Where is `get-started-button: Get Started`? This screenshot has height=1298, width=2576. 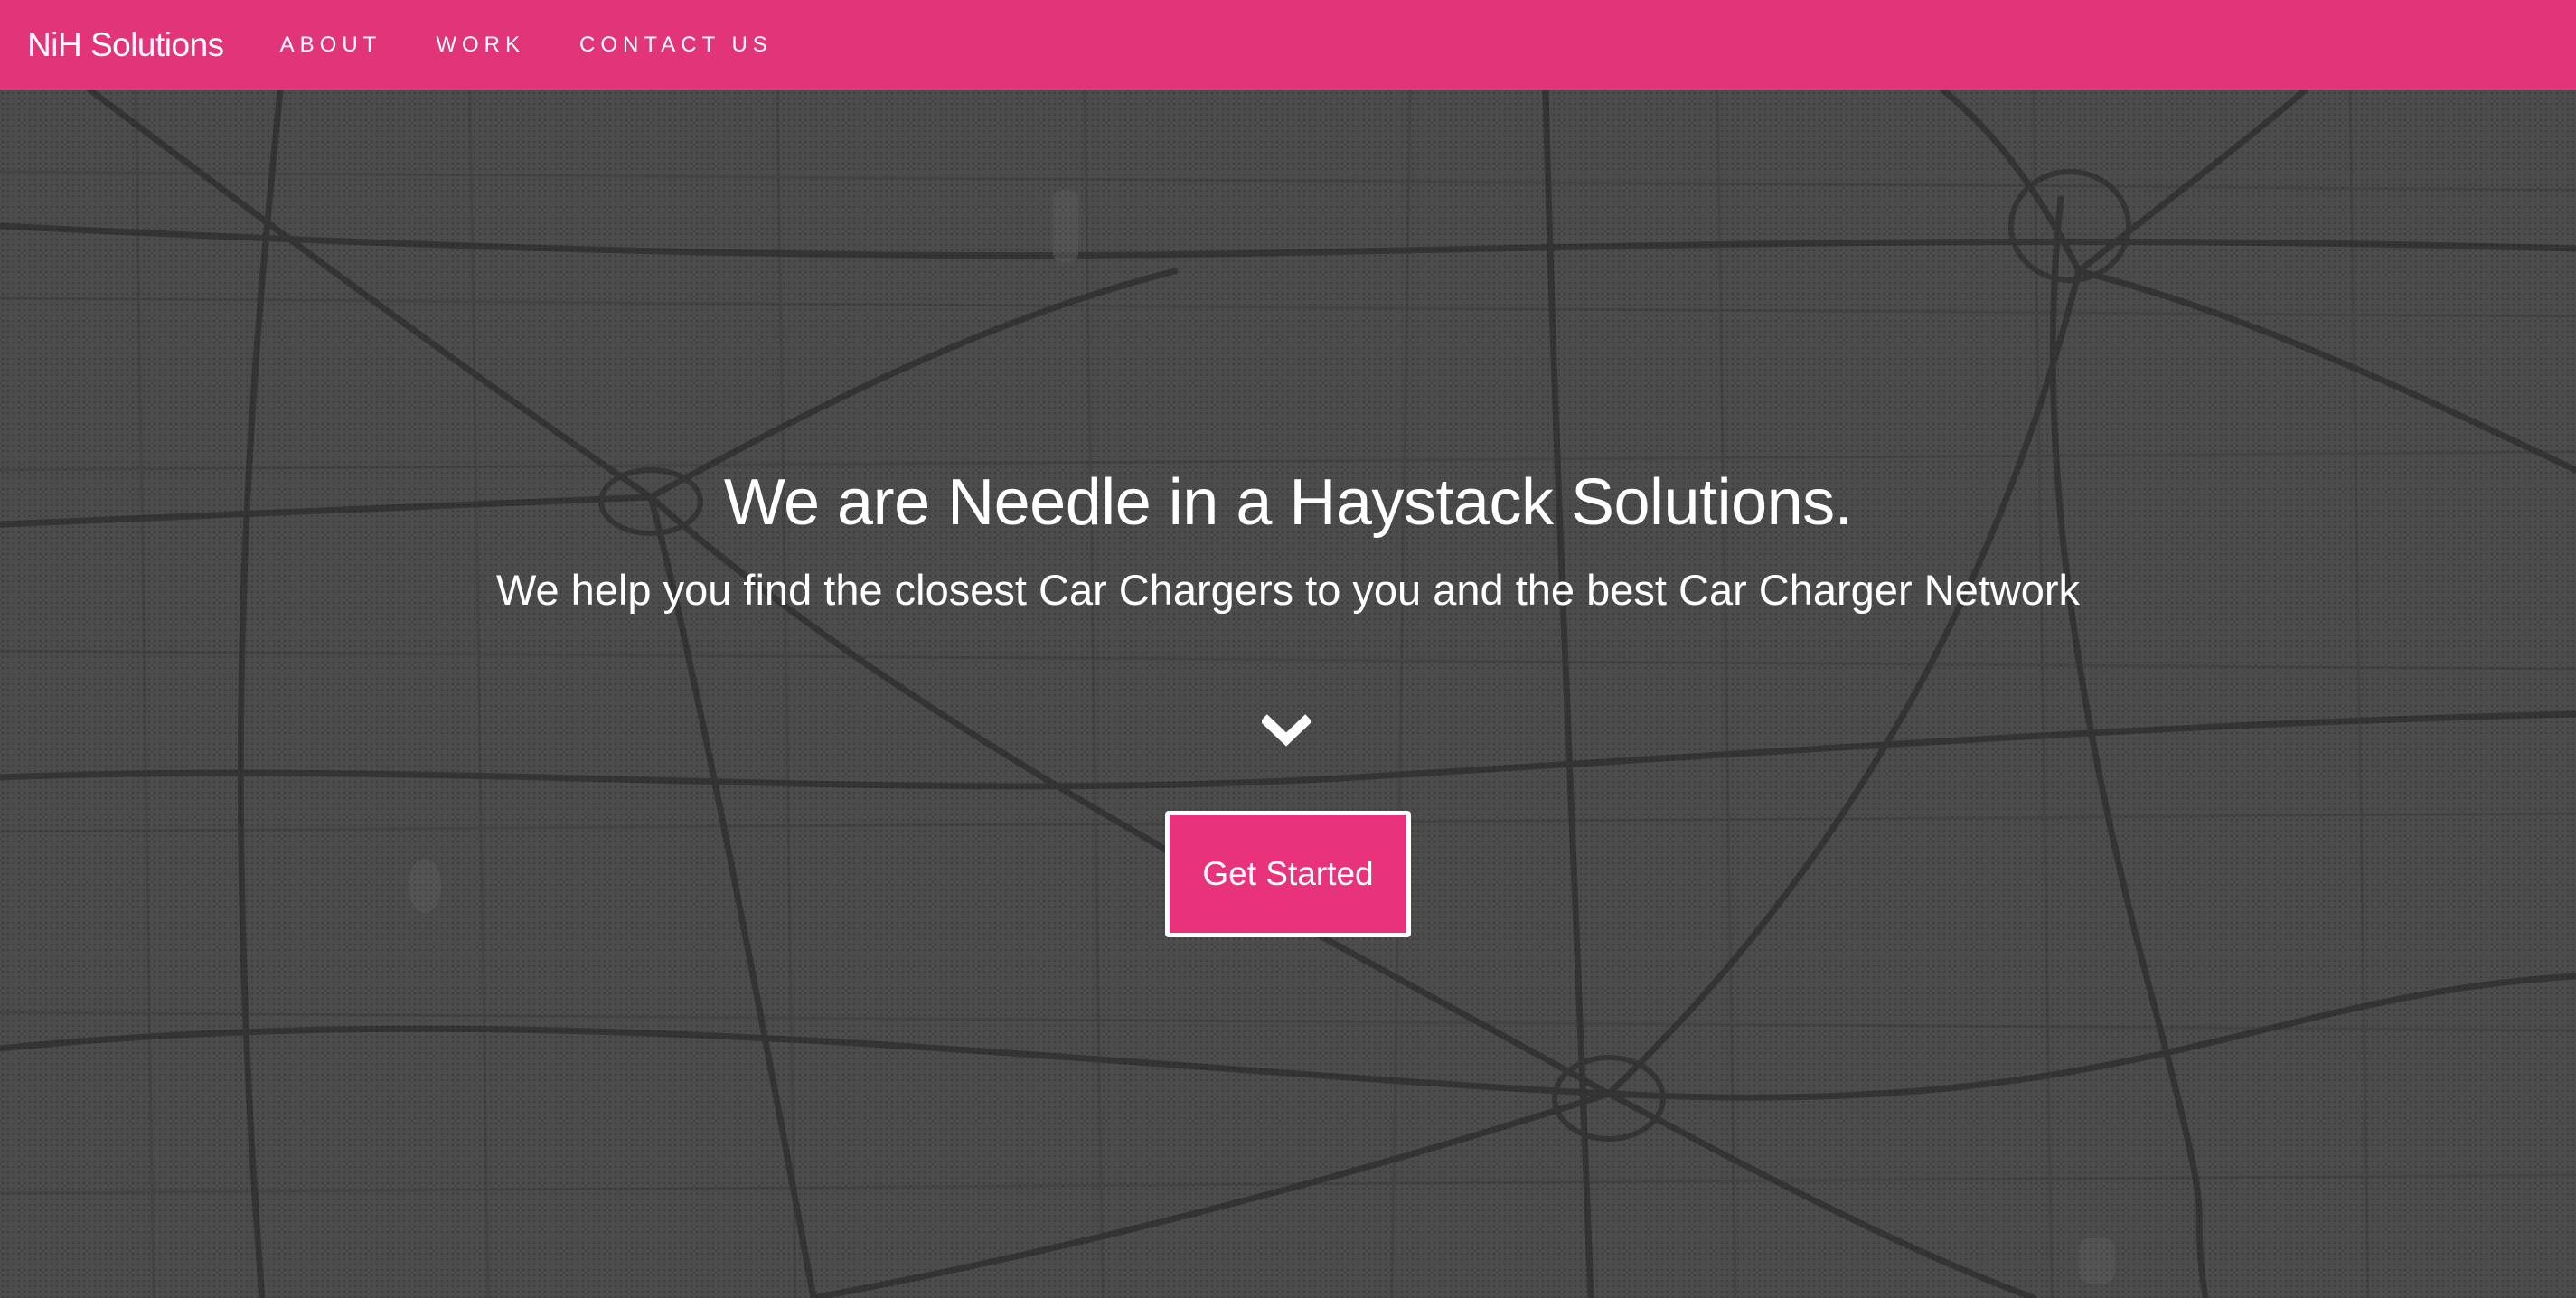 get-started-button: Get Started is located at coordinates (1288, 874).